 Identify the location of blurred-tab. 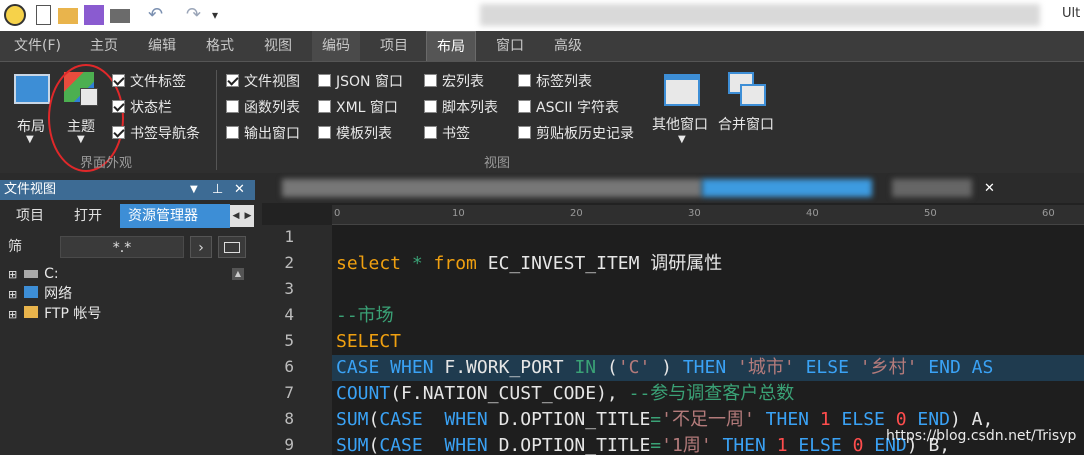
(492, 188).